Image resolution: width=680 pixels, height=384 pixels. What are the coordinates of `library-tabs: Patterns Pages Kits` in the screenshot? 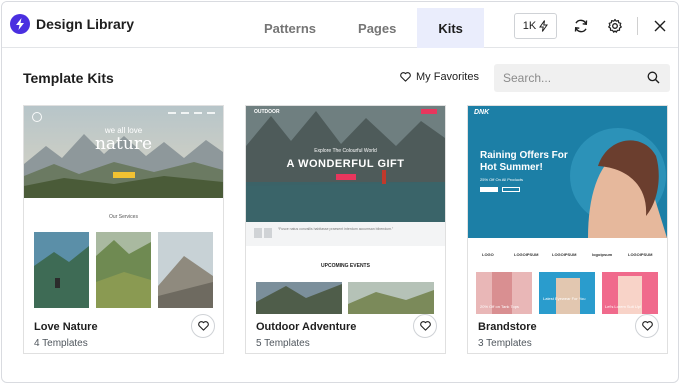 It's located at (363, 28).